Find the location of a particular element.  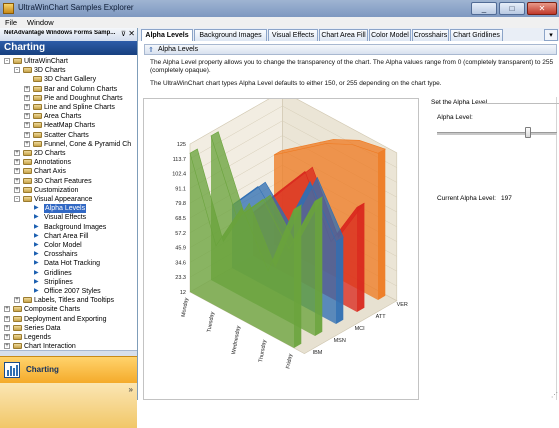

tree-node-label: Funnel, Cone & Pyramid Ch is located at coordinates (88, 144).